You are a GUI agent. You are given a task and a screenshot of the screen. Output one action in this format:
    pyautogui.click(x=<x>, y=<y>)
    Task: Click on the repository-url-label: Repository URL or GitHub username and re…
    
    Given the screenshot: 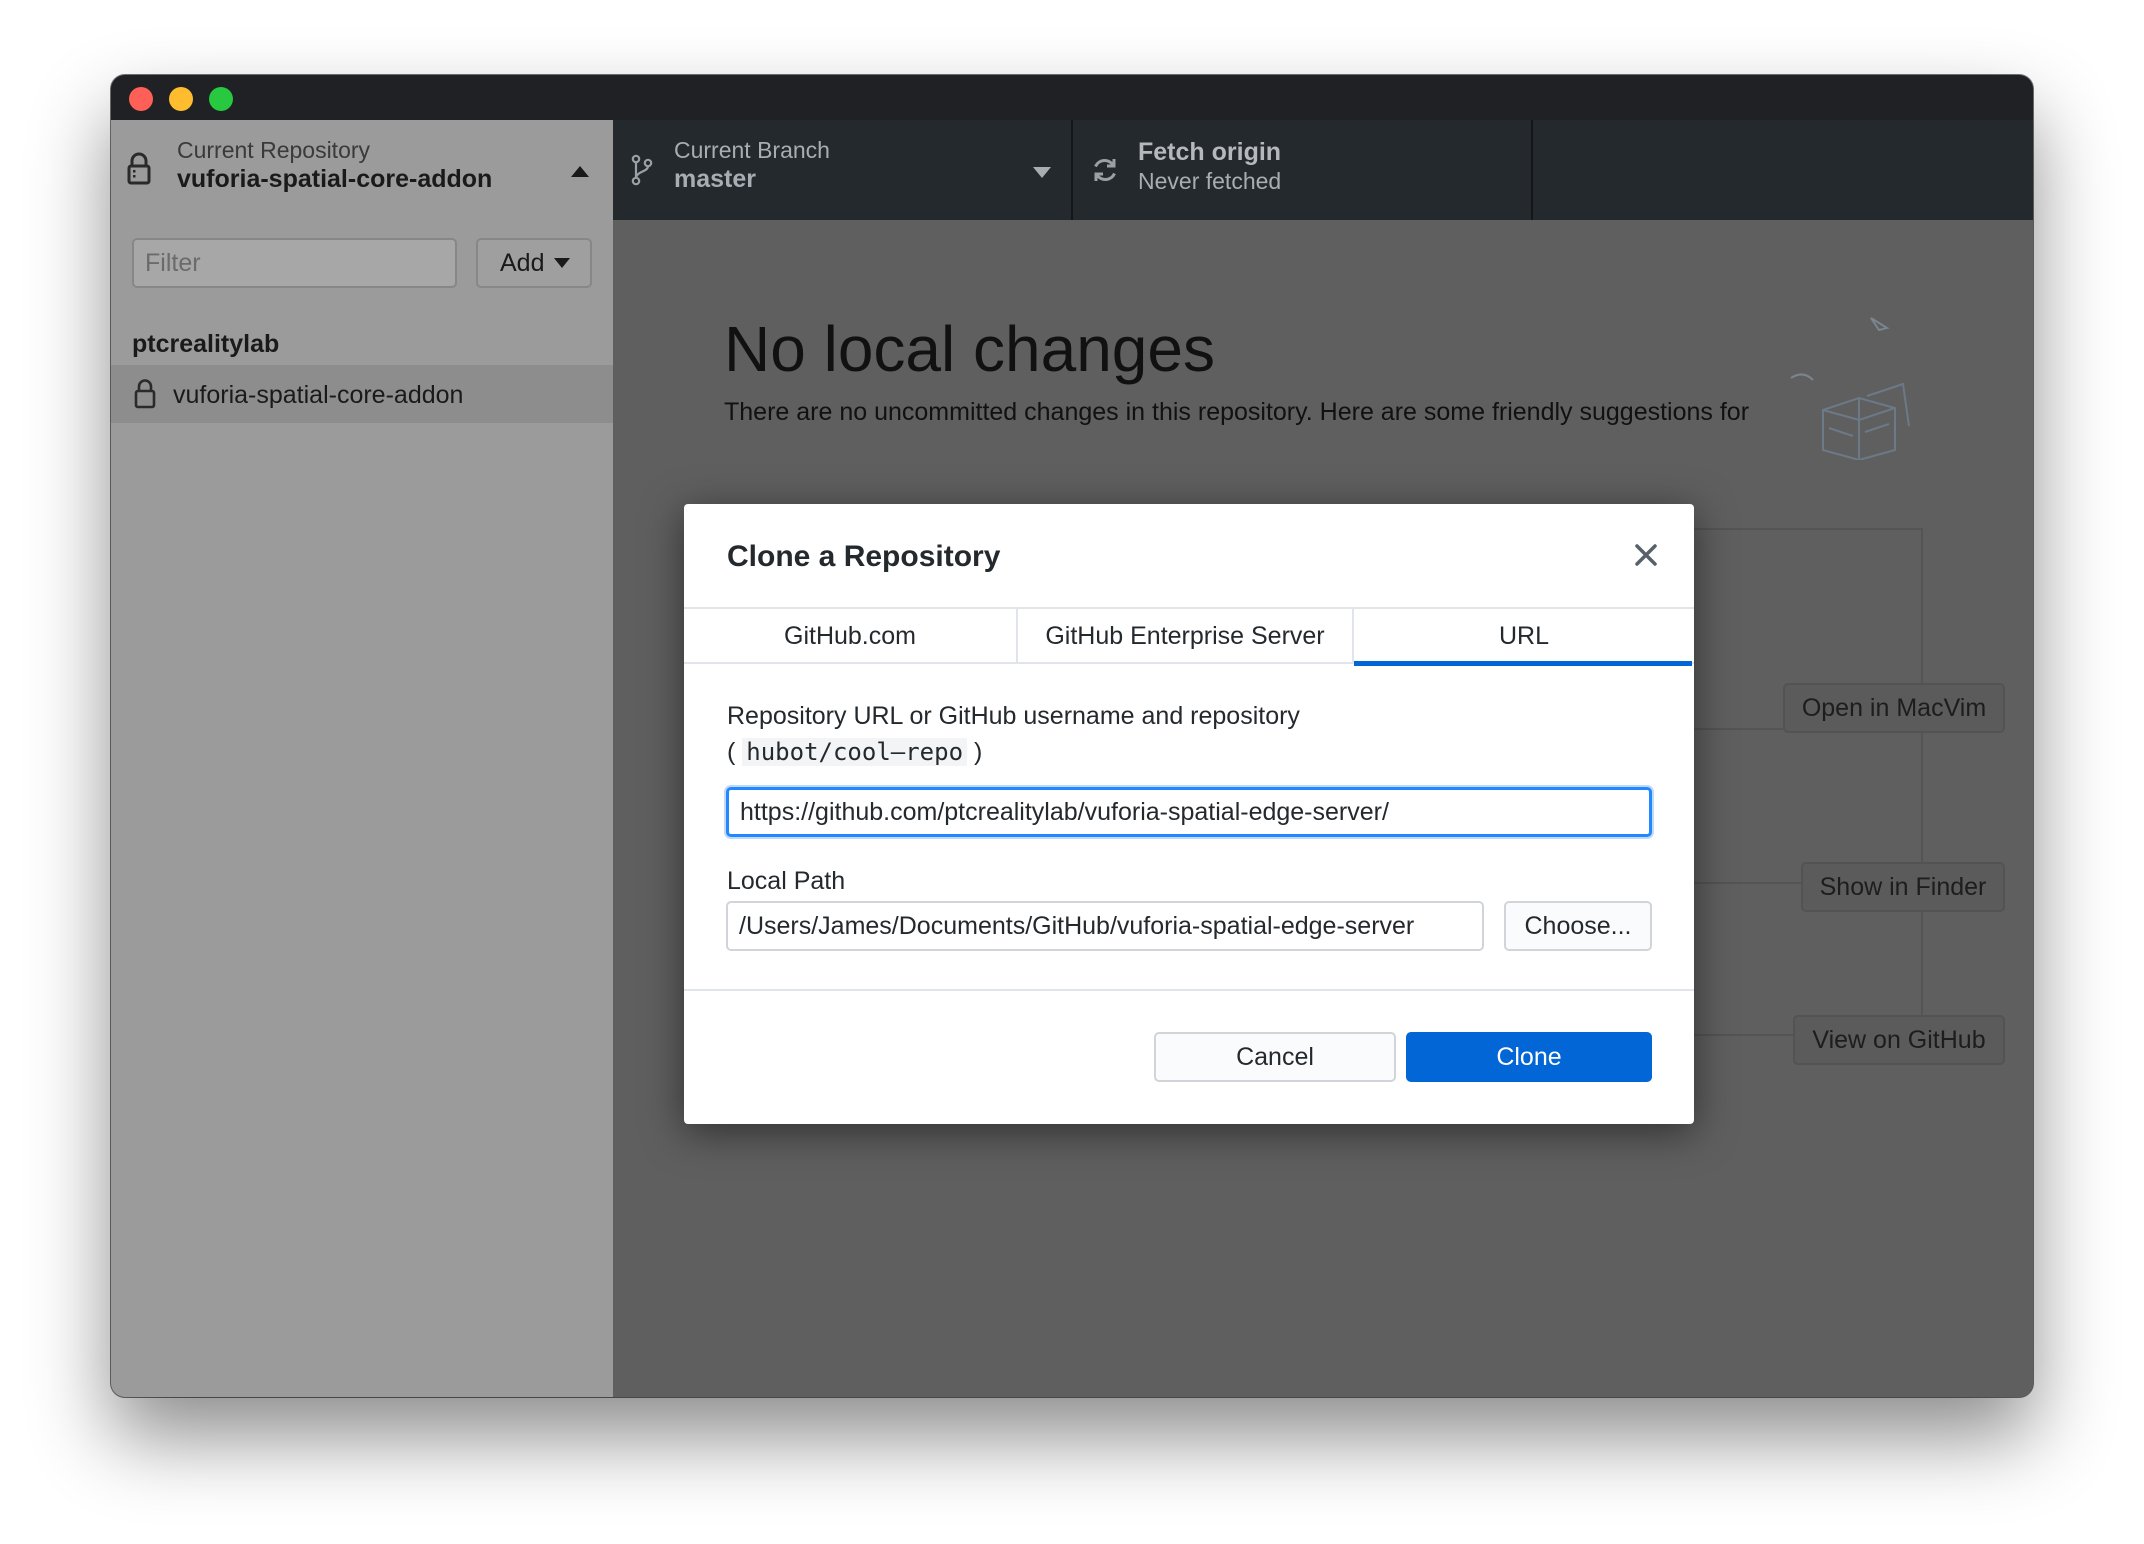 What is the action you would take?
    pyautogui.click(x=1013, y=716)
    